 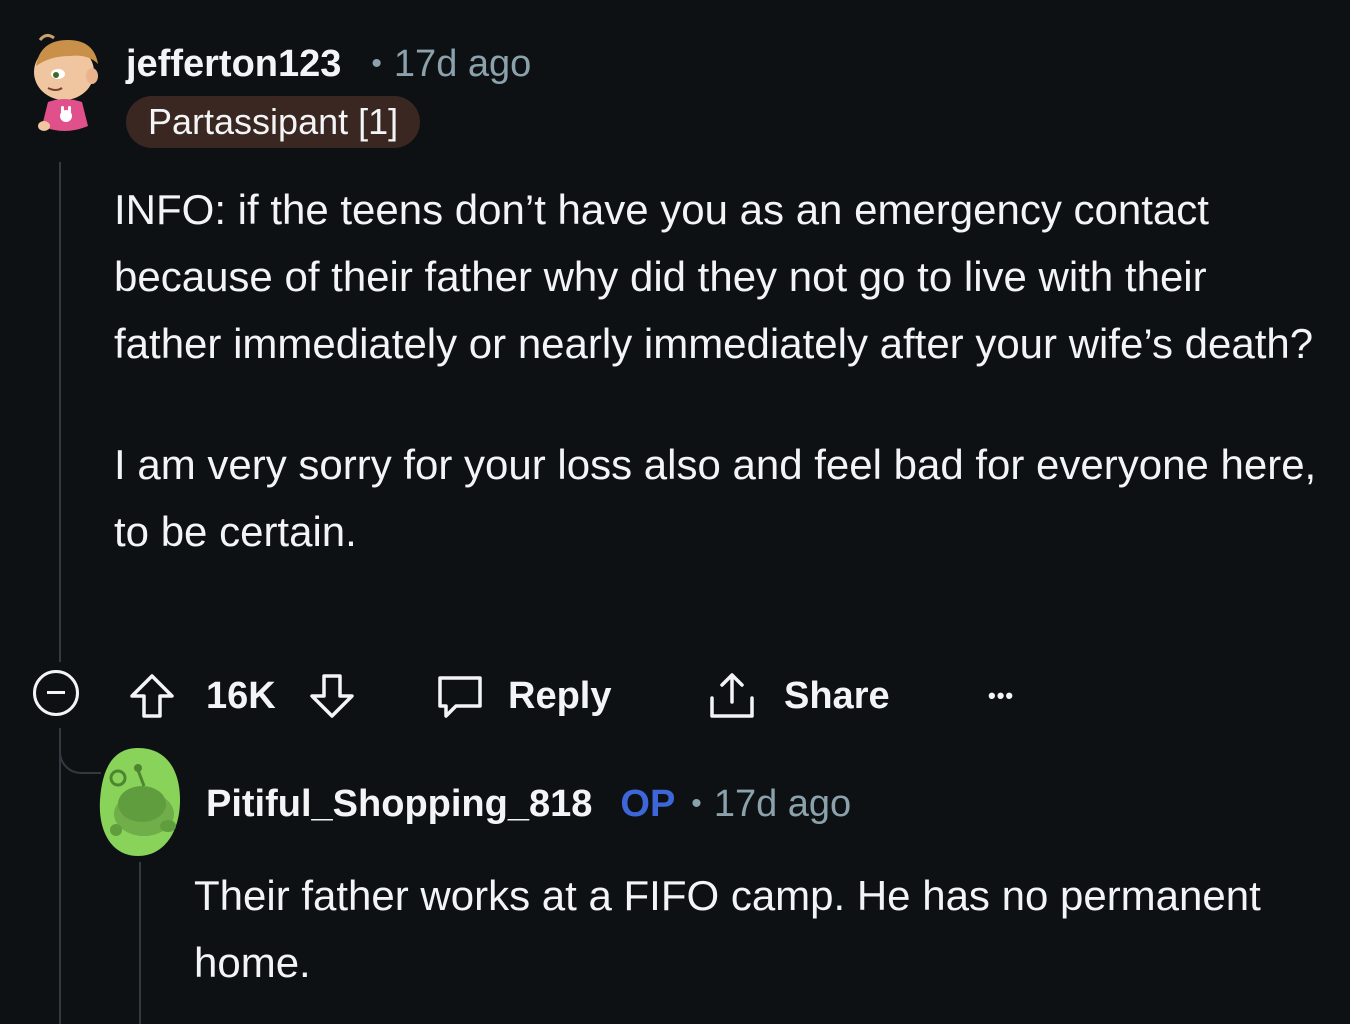 I want to click on thread-branch-curve, so click(x=80, y=751).